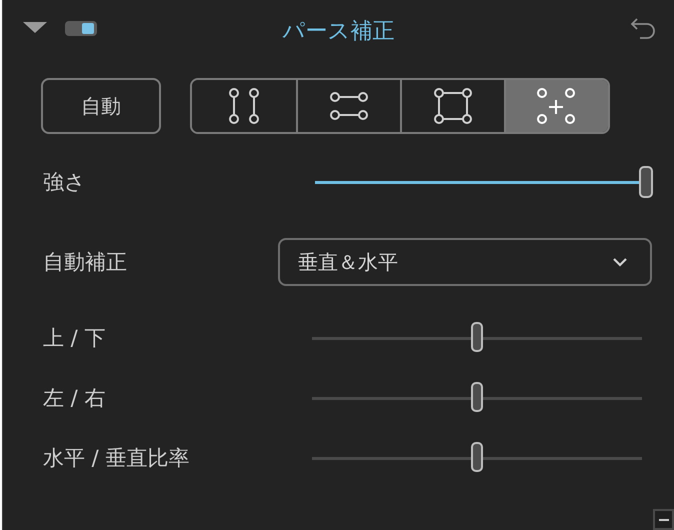 This screenshot has width=674, height=530. Describe the element at coordinates (35, 28) in the screenshot. I see `collapse-triangle-icon` at that location.